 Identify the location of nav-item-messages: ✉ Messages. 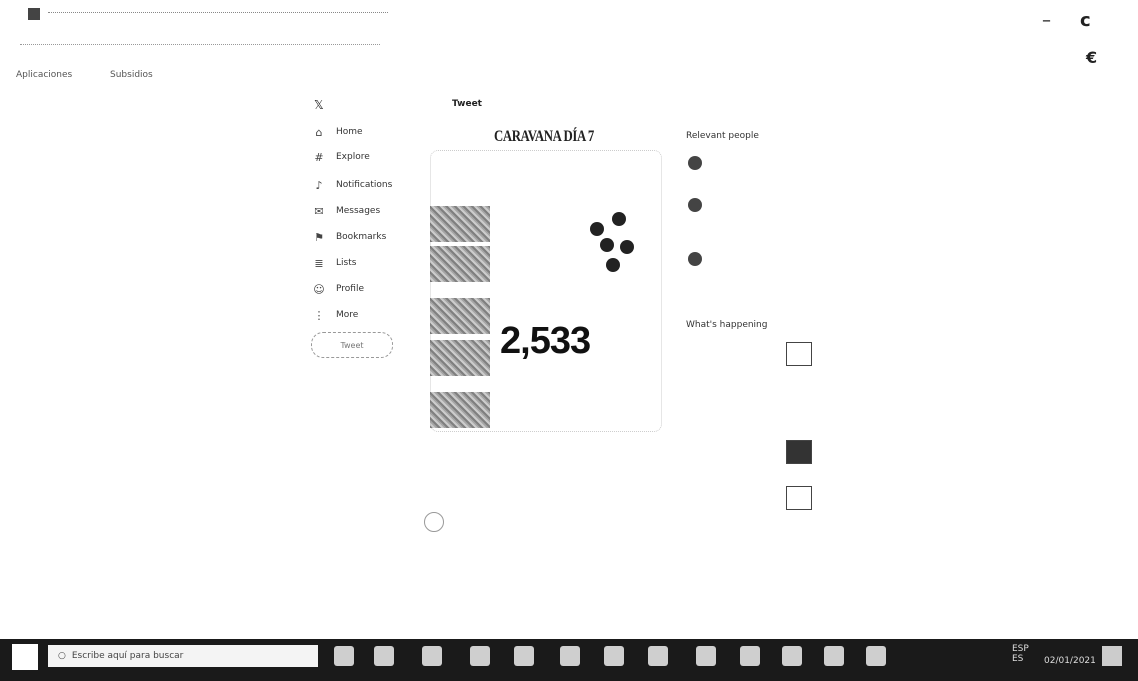
(346, 211).